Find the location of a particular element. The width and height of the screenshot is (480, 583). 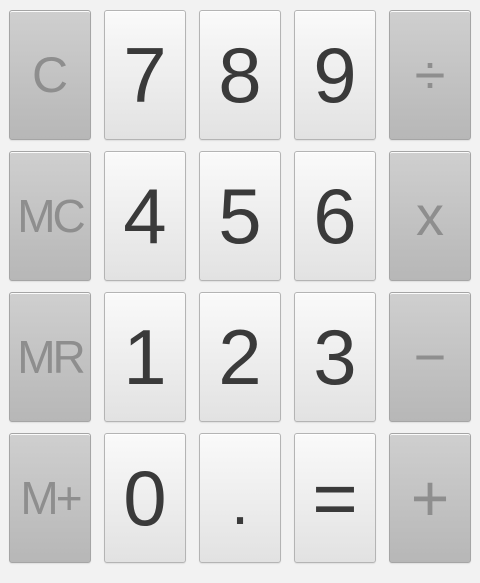

digit-7-label: 7 is located at coordinates (145, 75).